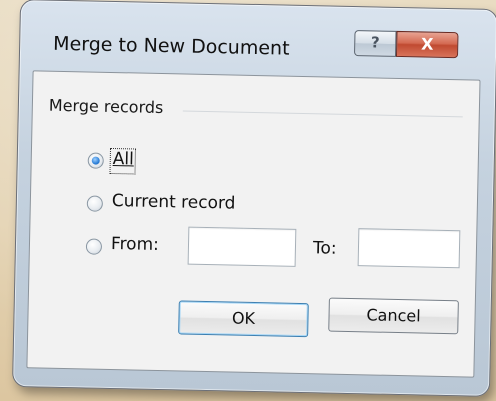 This screenshot has height=401, width=496. I want to click on cancel-button: Cancel, so click(393, 316).